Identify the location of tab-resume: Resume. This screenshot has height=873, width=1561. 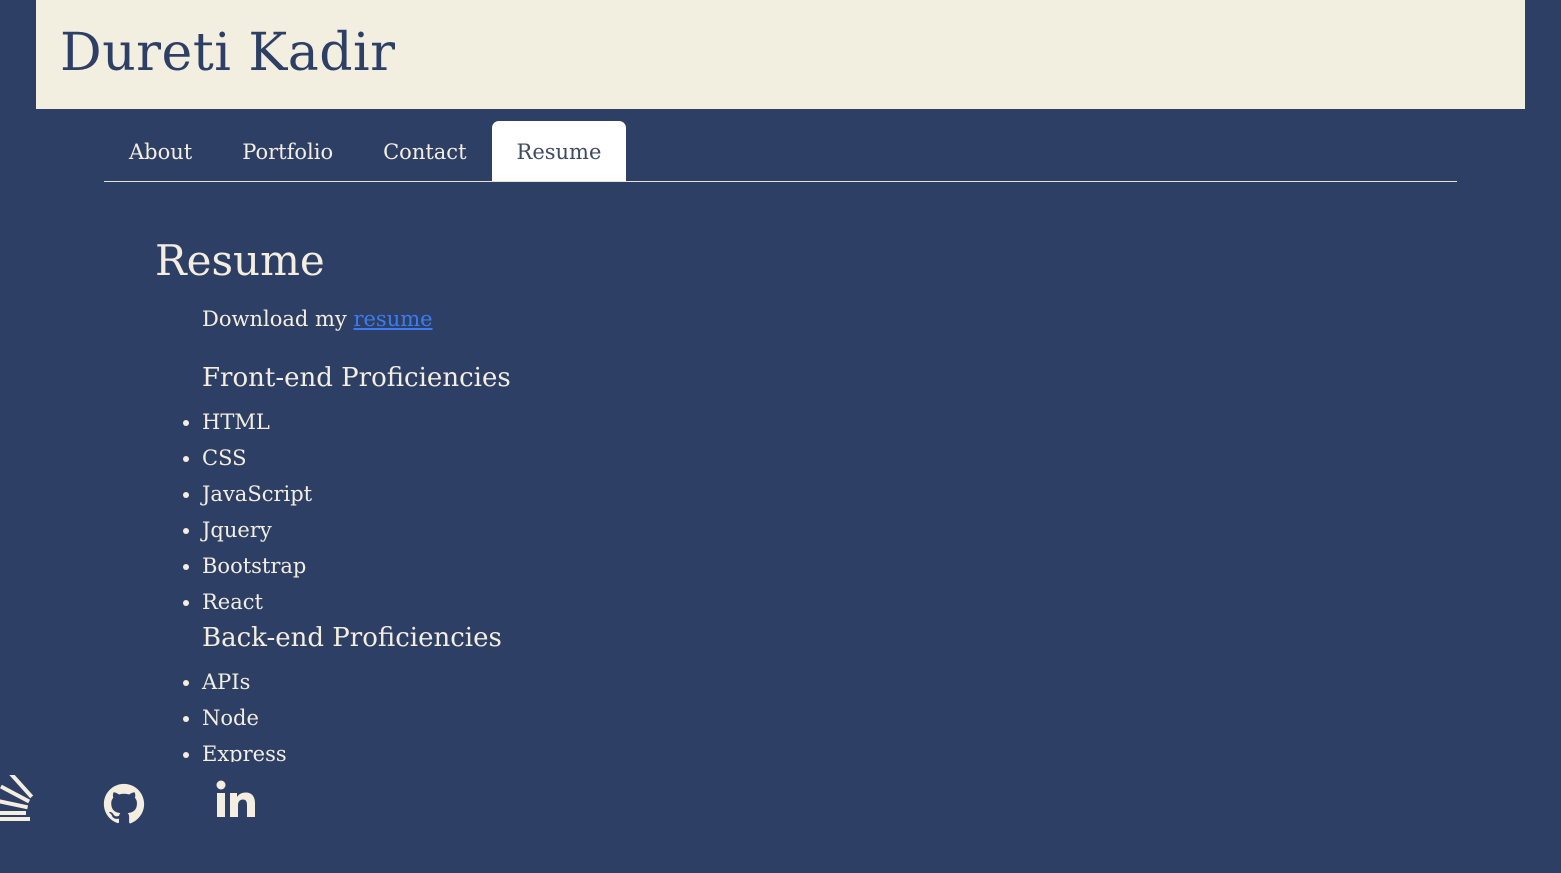
(559, 151).